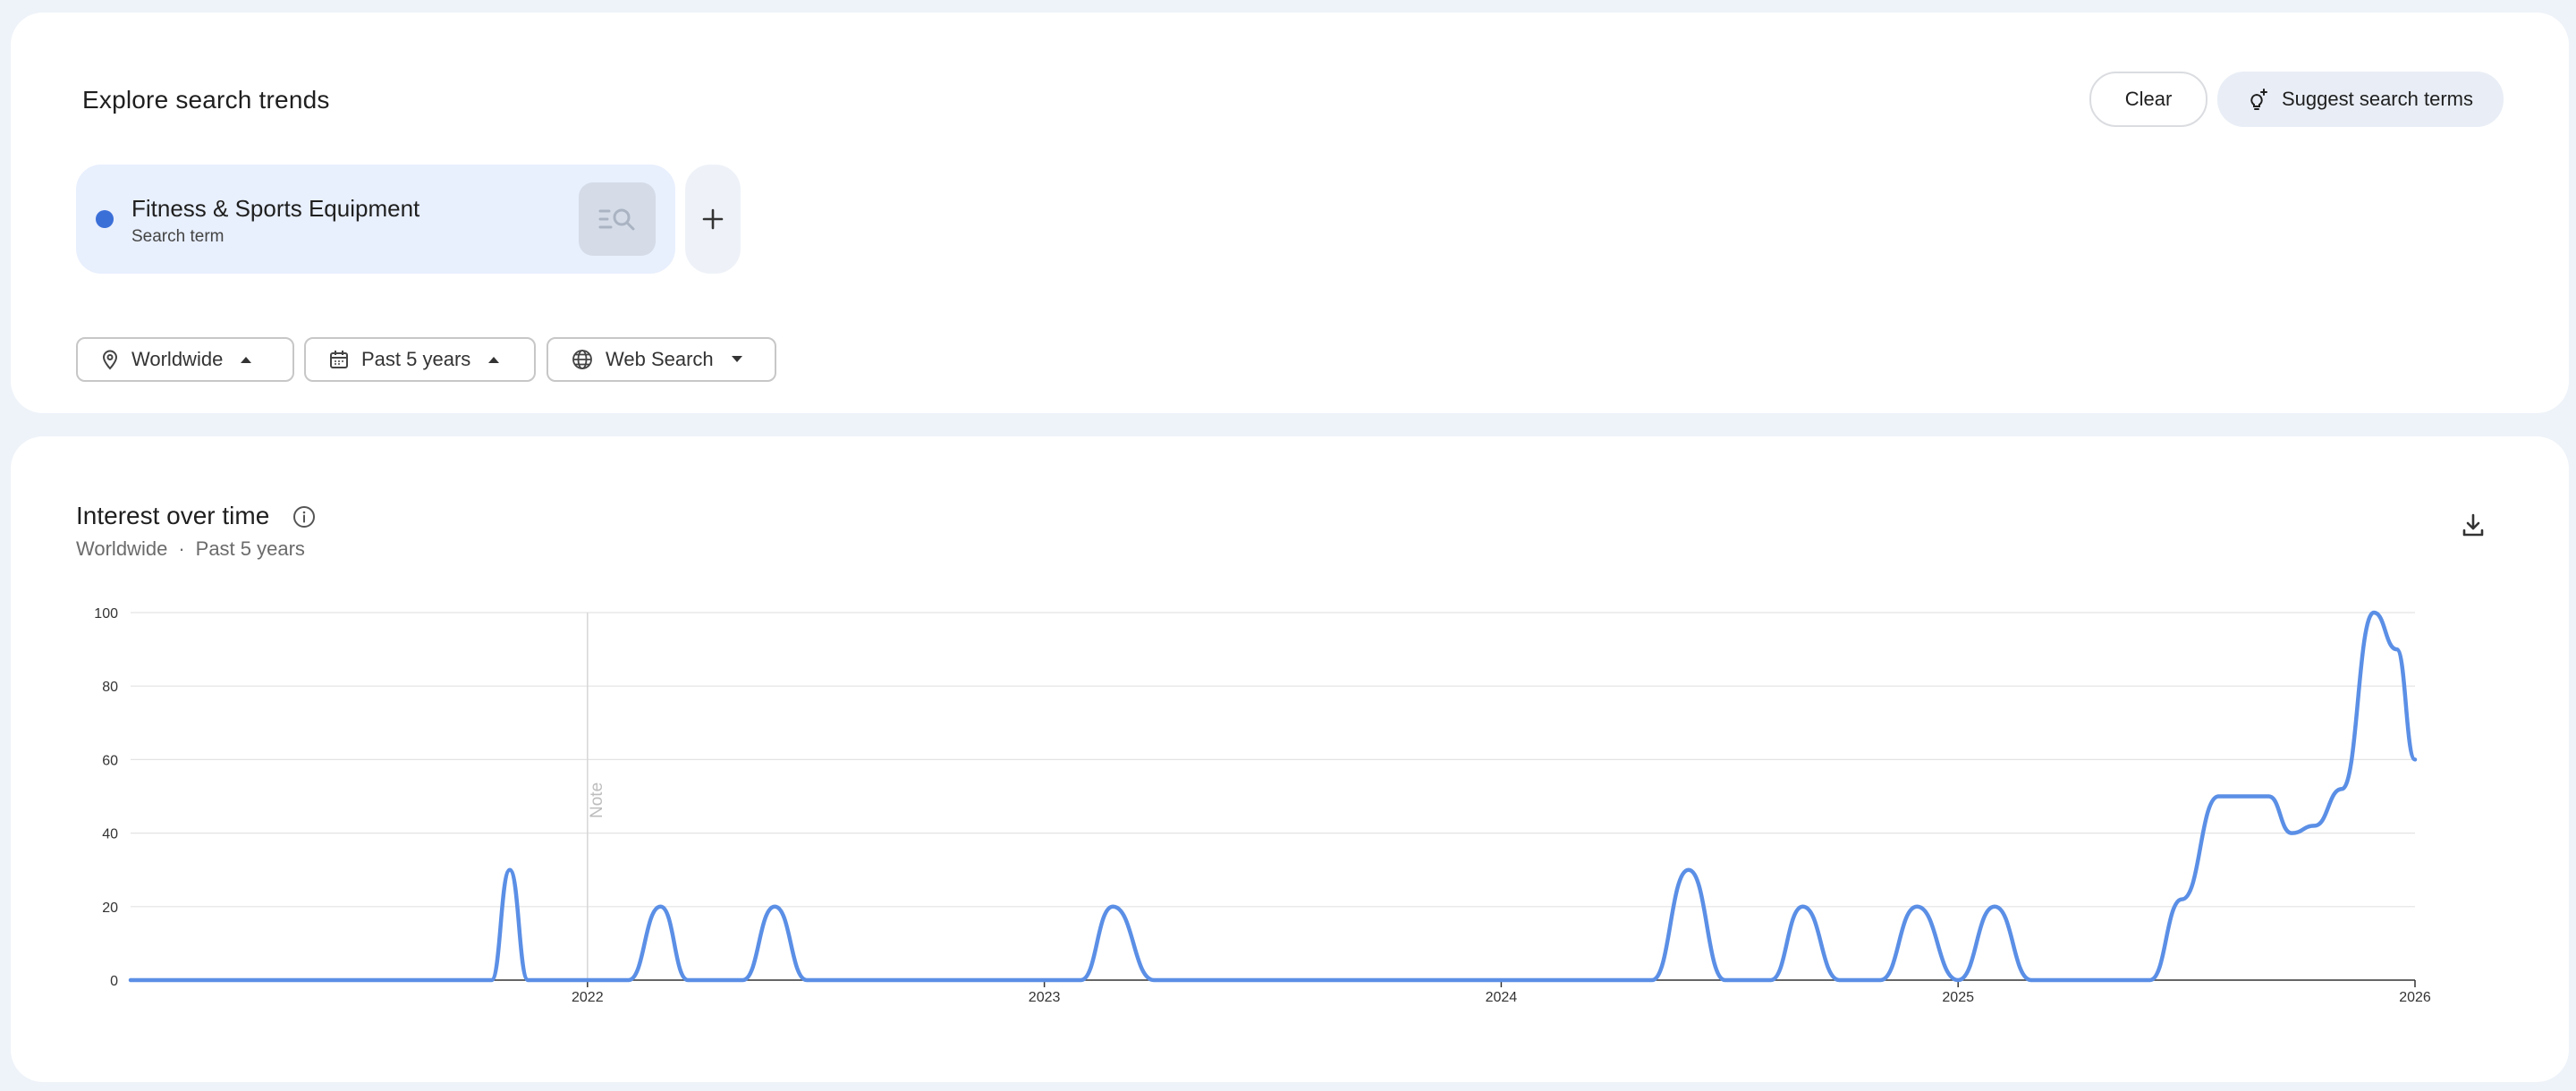 This screenshot has height=1091, width=2576. I want to click on clear-label: Clear, so click(2148, 99).